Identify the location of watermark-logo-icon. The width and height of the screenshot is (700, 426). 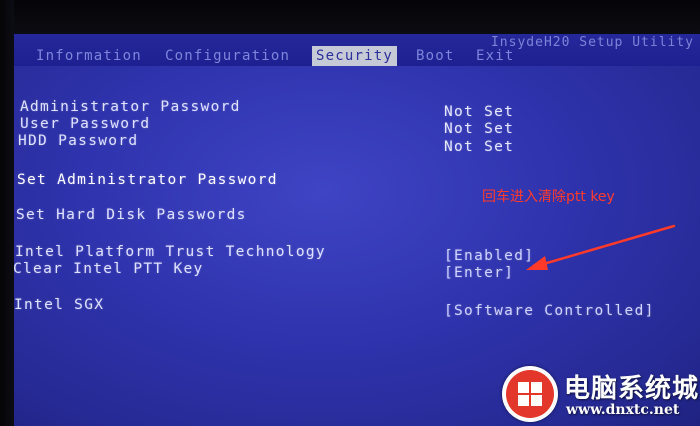
(530, 394).